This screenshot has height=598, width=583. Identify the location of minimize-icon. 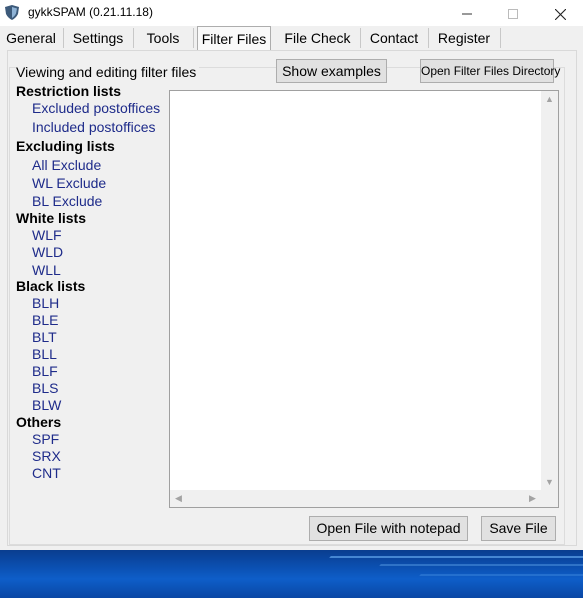
(467, 14).